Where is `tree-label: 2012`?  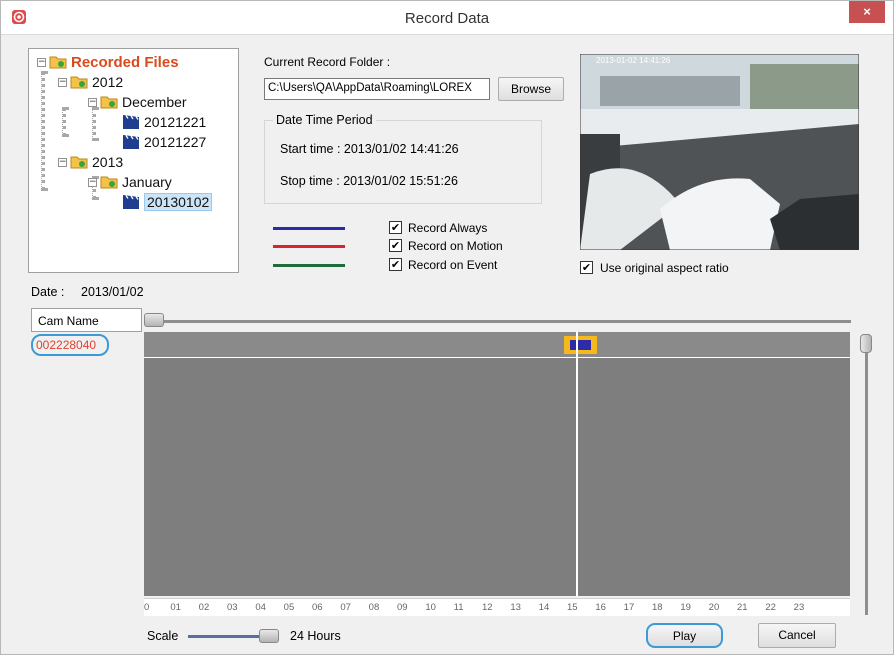
tree-label: 2012 is located at coordinates (108, 82).